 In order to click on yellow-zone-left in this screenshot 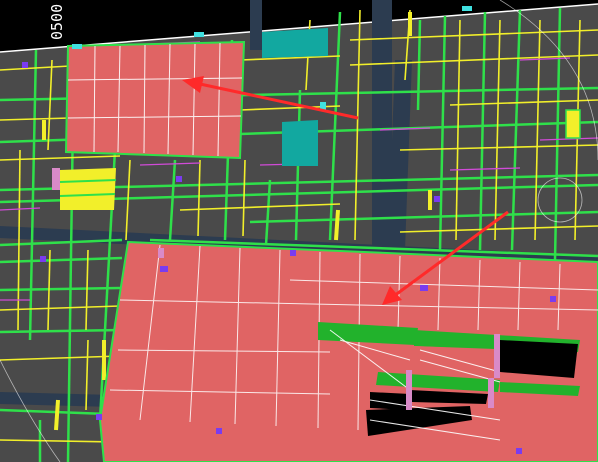, I will do `click(88, 189)`.